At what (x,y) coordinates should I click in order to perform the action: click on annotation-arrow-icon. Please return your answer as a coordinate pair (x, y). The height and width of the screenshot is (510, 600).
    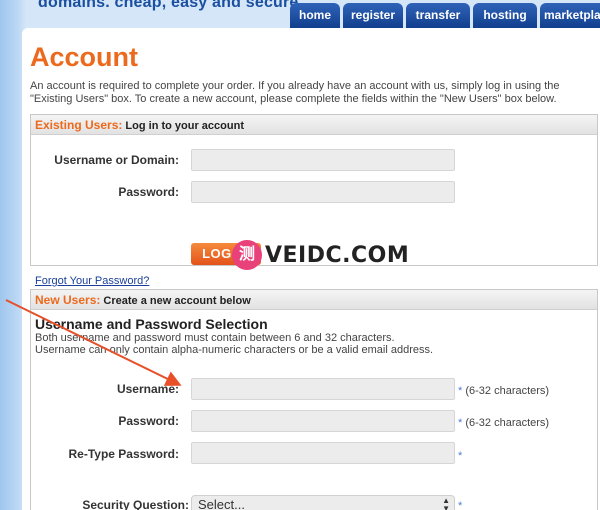
    Looking at the image, I should click on (93, 342).